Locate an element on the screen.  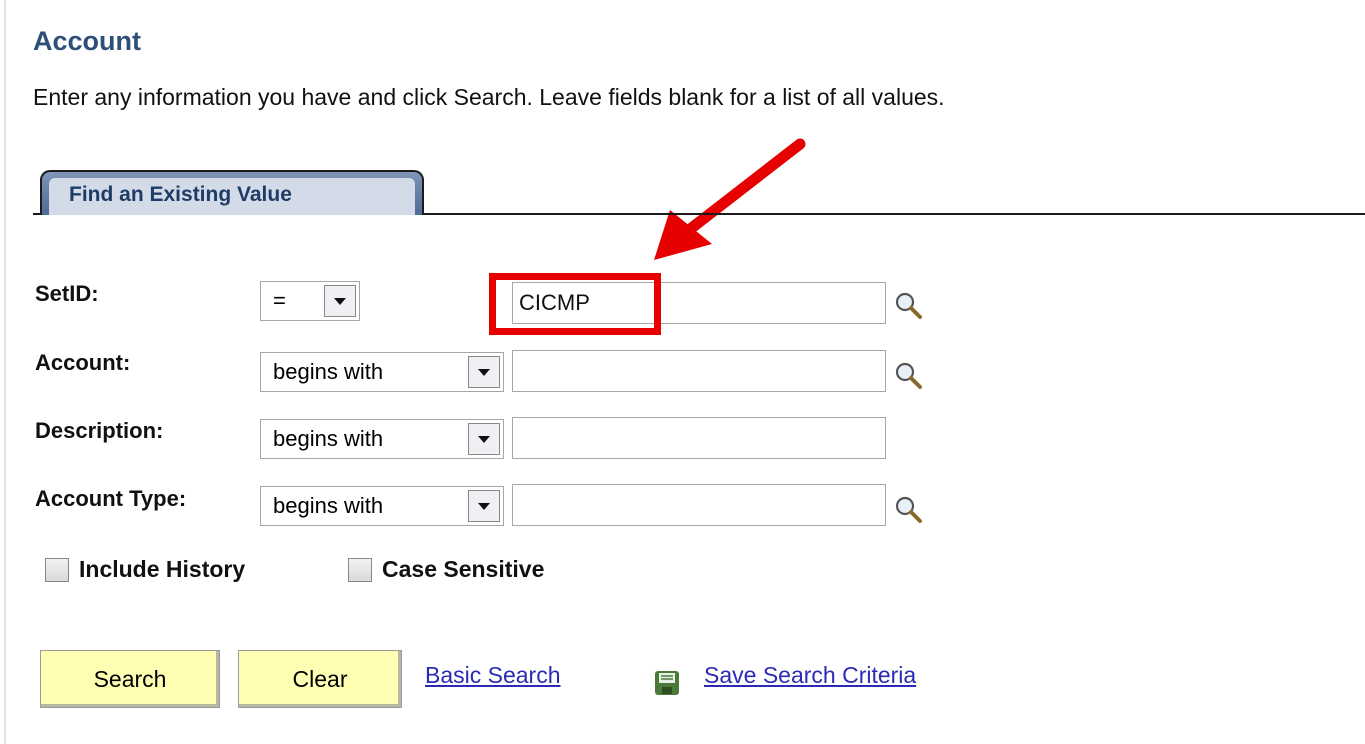
include-history-checkbox is located at coordinates (57, 569).